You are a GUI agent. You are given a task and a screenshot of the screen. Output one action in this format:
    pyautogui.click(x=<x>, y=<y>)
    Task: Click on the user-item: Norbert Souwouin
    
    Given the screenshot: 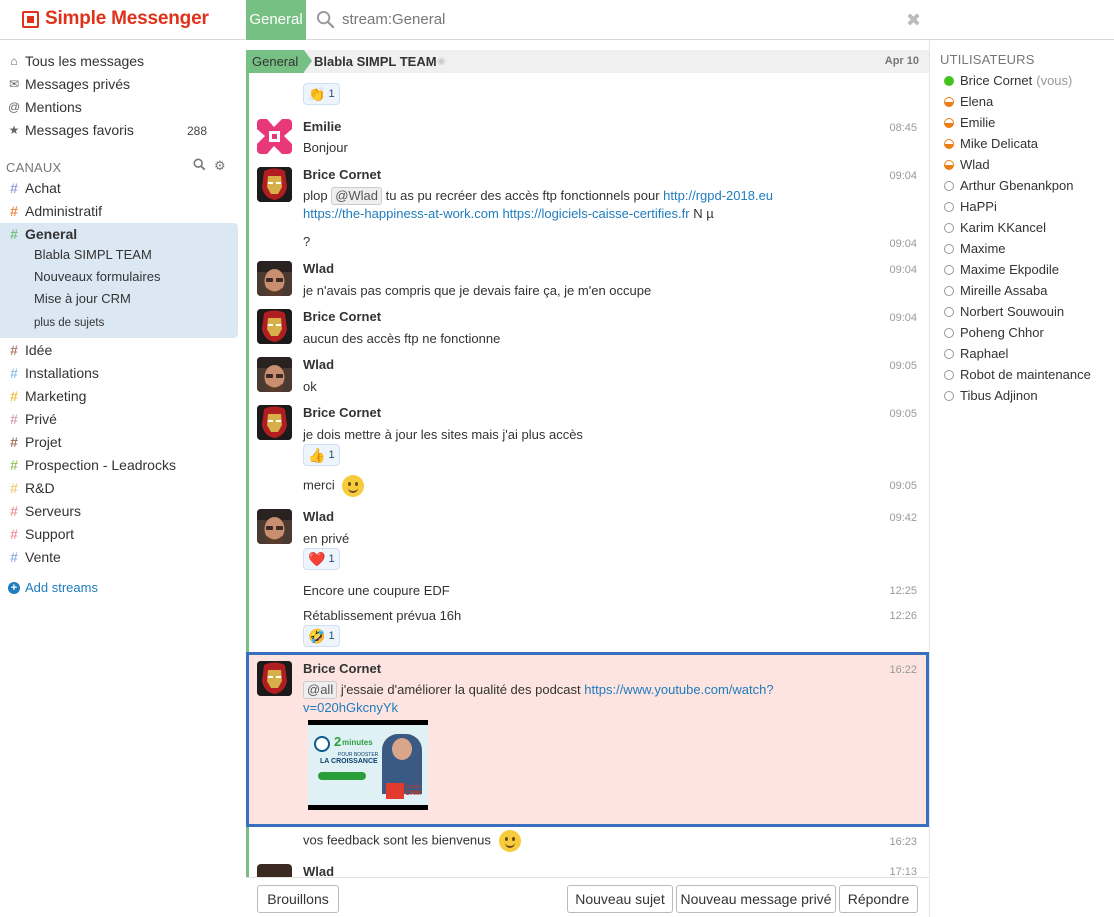 What is the action you would take?
    pyautogui.click(x=1004, y=311)
    